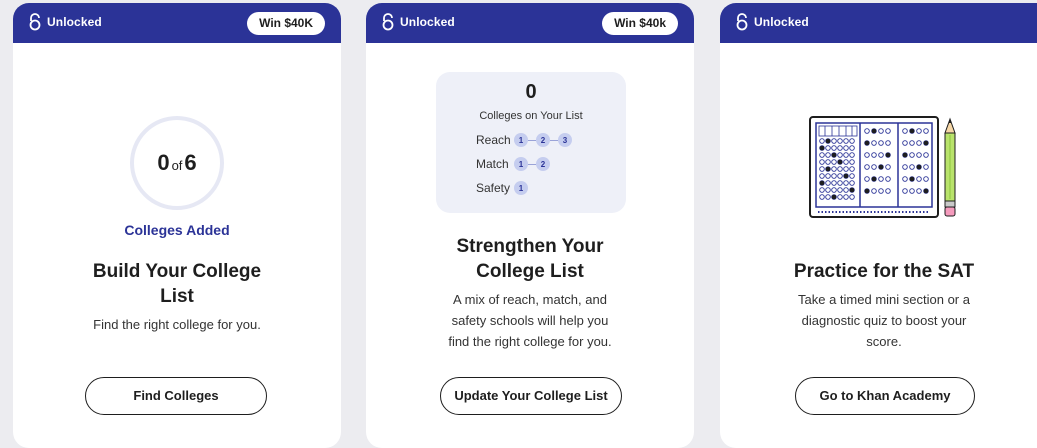  Describe the element at coordinates (878, 23) in the screenshot. I see `card-header: Unlocked` at that location.